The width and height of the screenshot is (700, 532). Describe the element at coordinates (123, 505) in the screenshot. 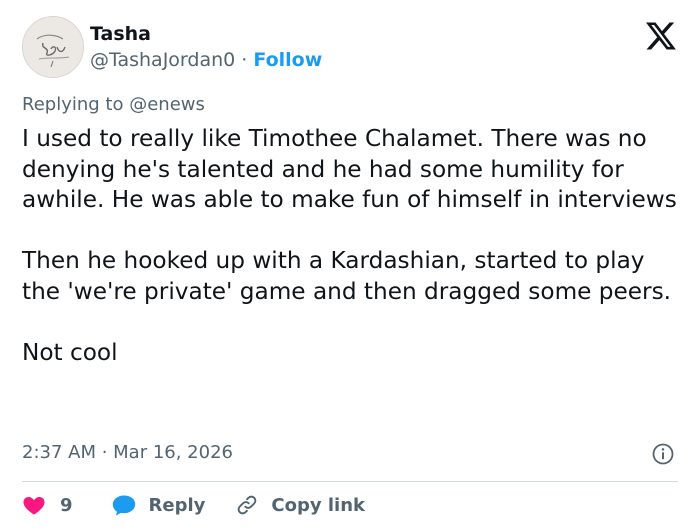

I see `speech-bubble-icon` at that location.